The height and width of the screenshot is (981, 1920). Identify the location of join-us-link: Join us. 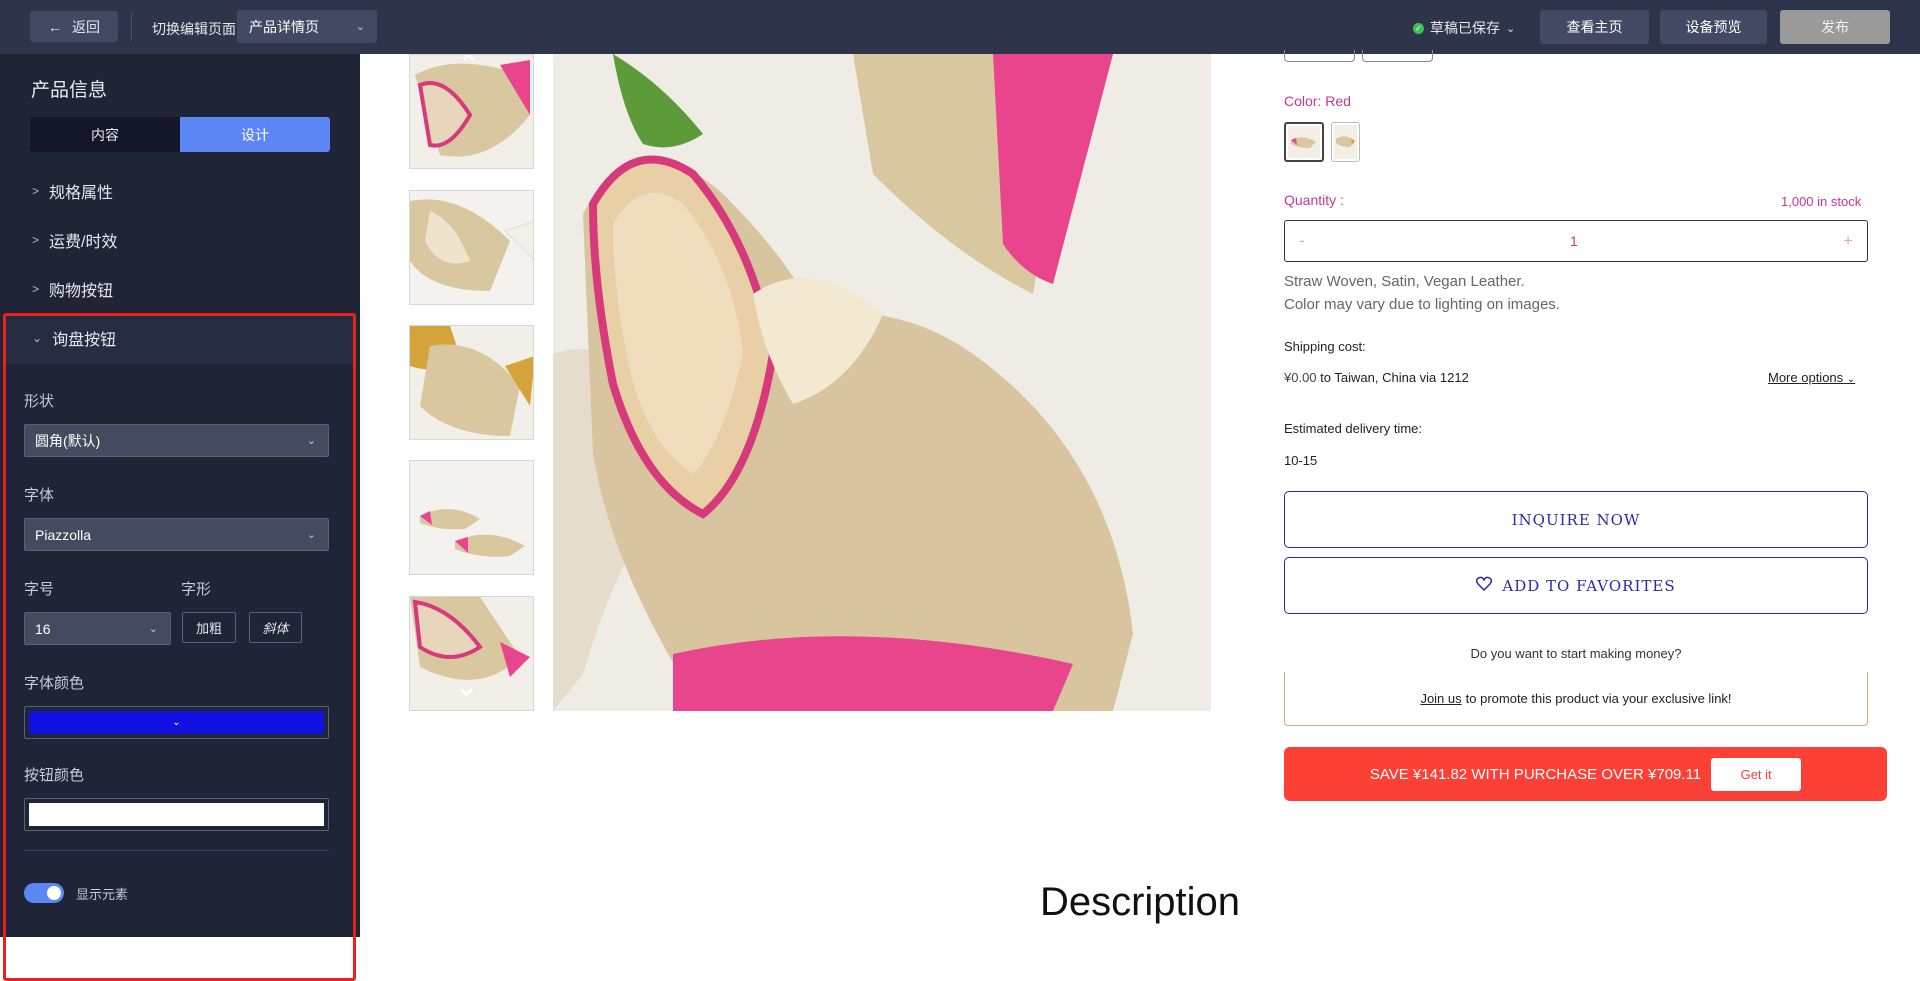
(1440, 698).